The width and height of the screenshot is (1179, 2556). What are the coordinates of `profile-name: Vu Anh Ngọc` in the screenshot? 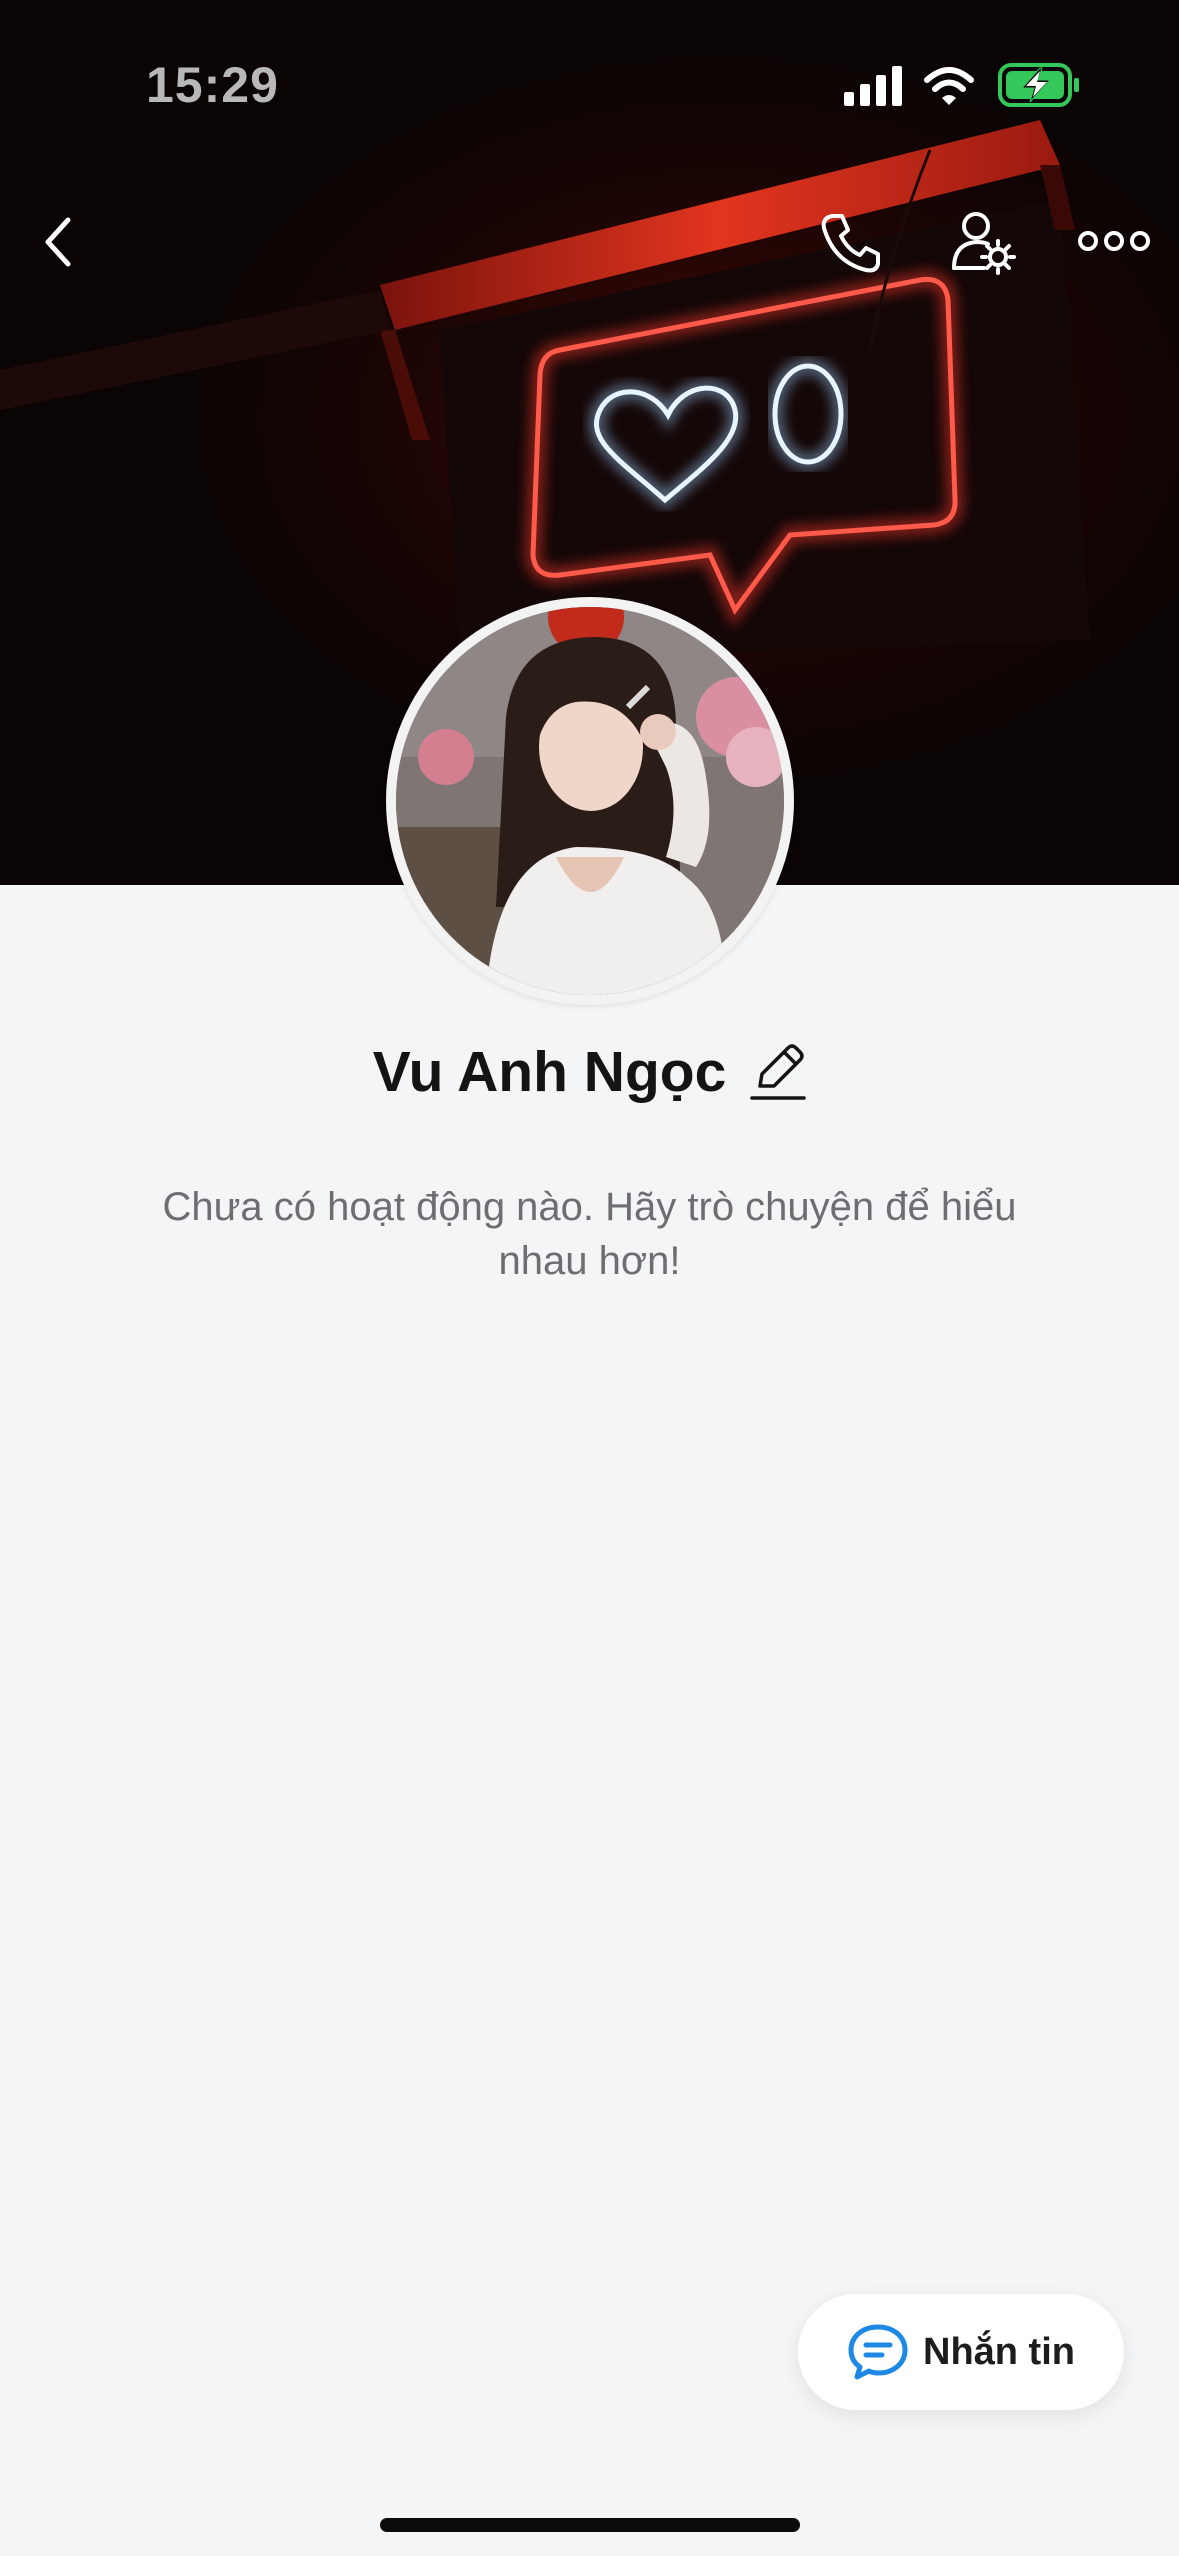 It's located at (549, 1072).